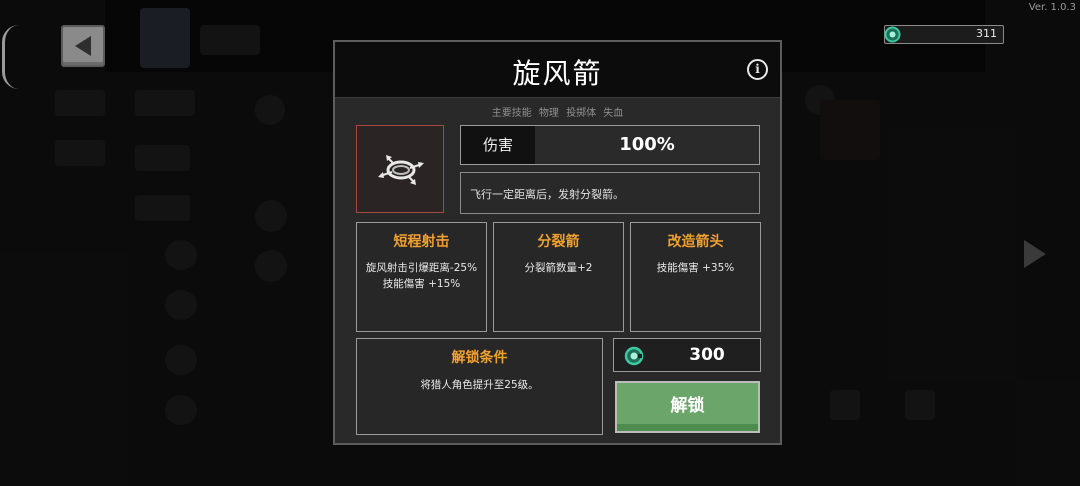 Image resolution: width=1080 pixels, height=486 pixels. I want to click on back-arrow-icon, so click(83, 46).